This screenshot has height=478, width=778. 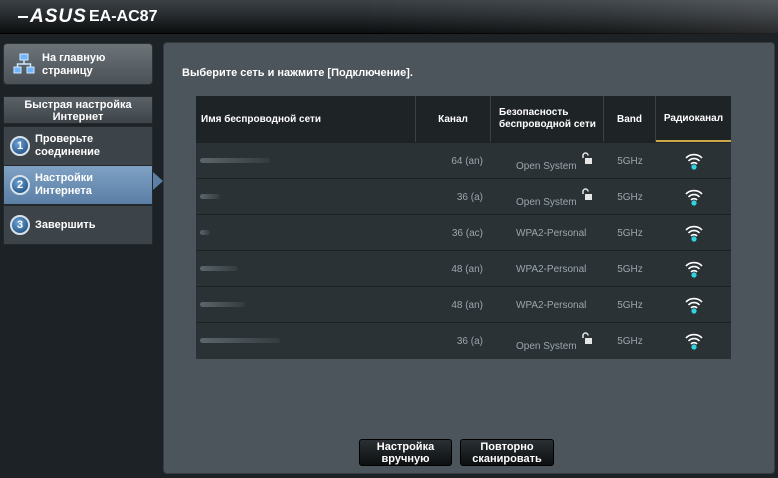 I want to click on header-shine, so click(x=568, y=17).